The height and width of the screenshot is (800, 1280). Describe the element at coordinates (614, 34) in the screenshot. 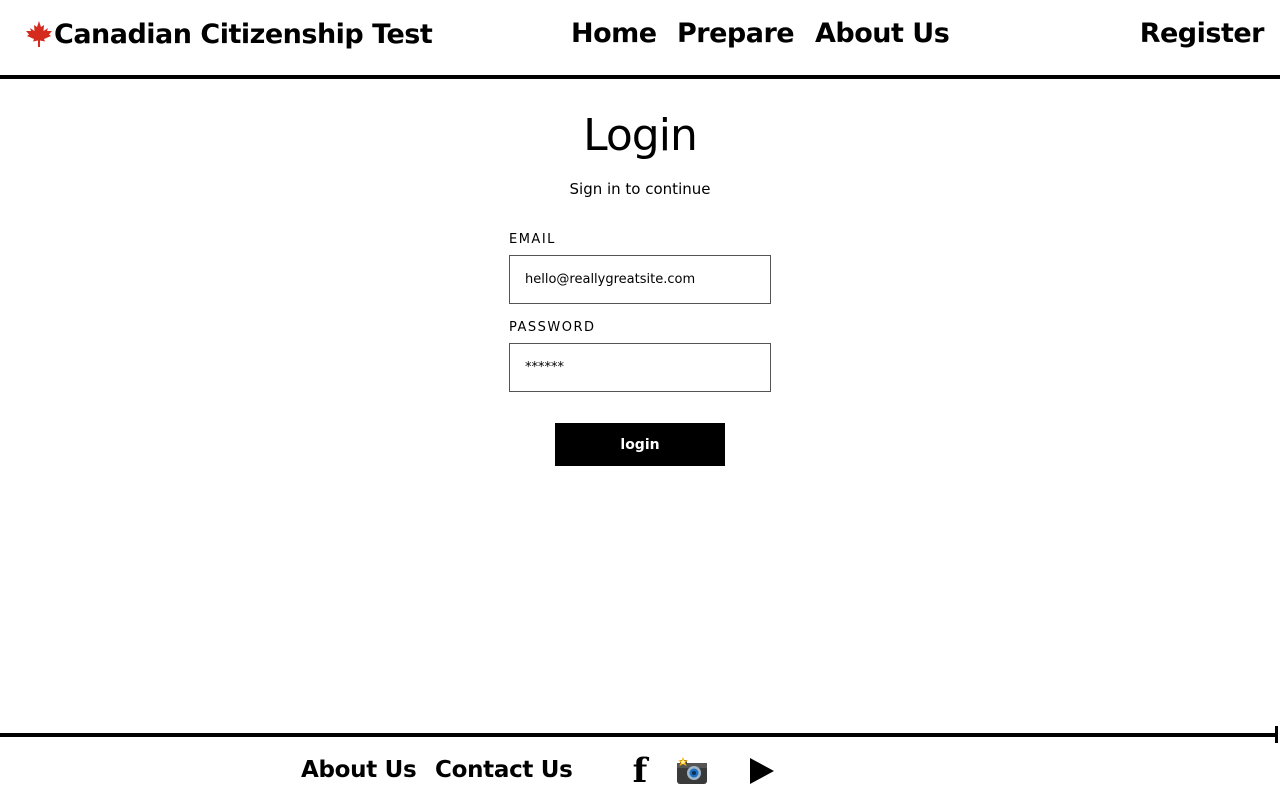

I see `nav-home: Home` at that location.